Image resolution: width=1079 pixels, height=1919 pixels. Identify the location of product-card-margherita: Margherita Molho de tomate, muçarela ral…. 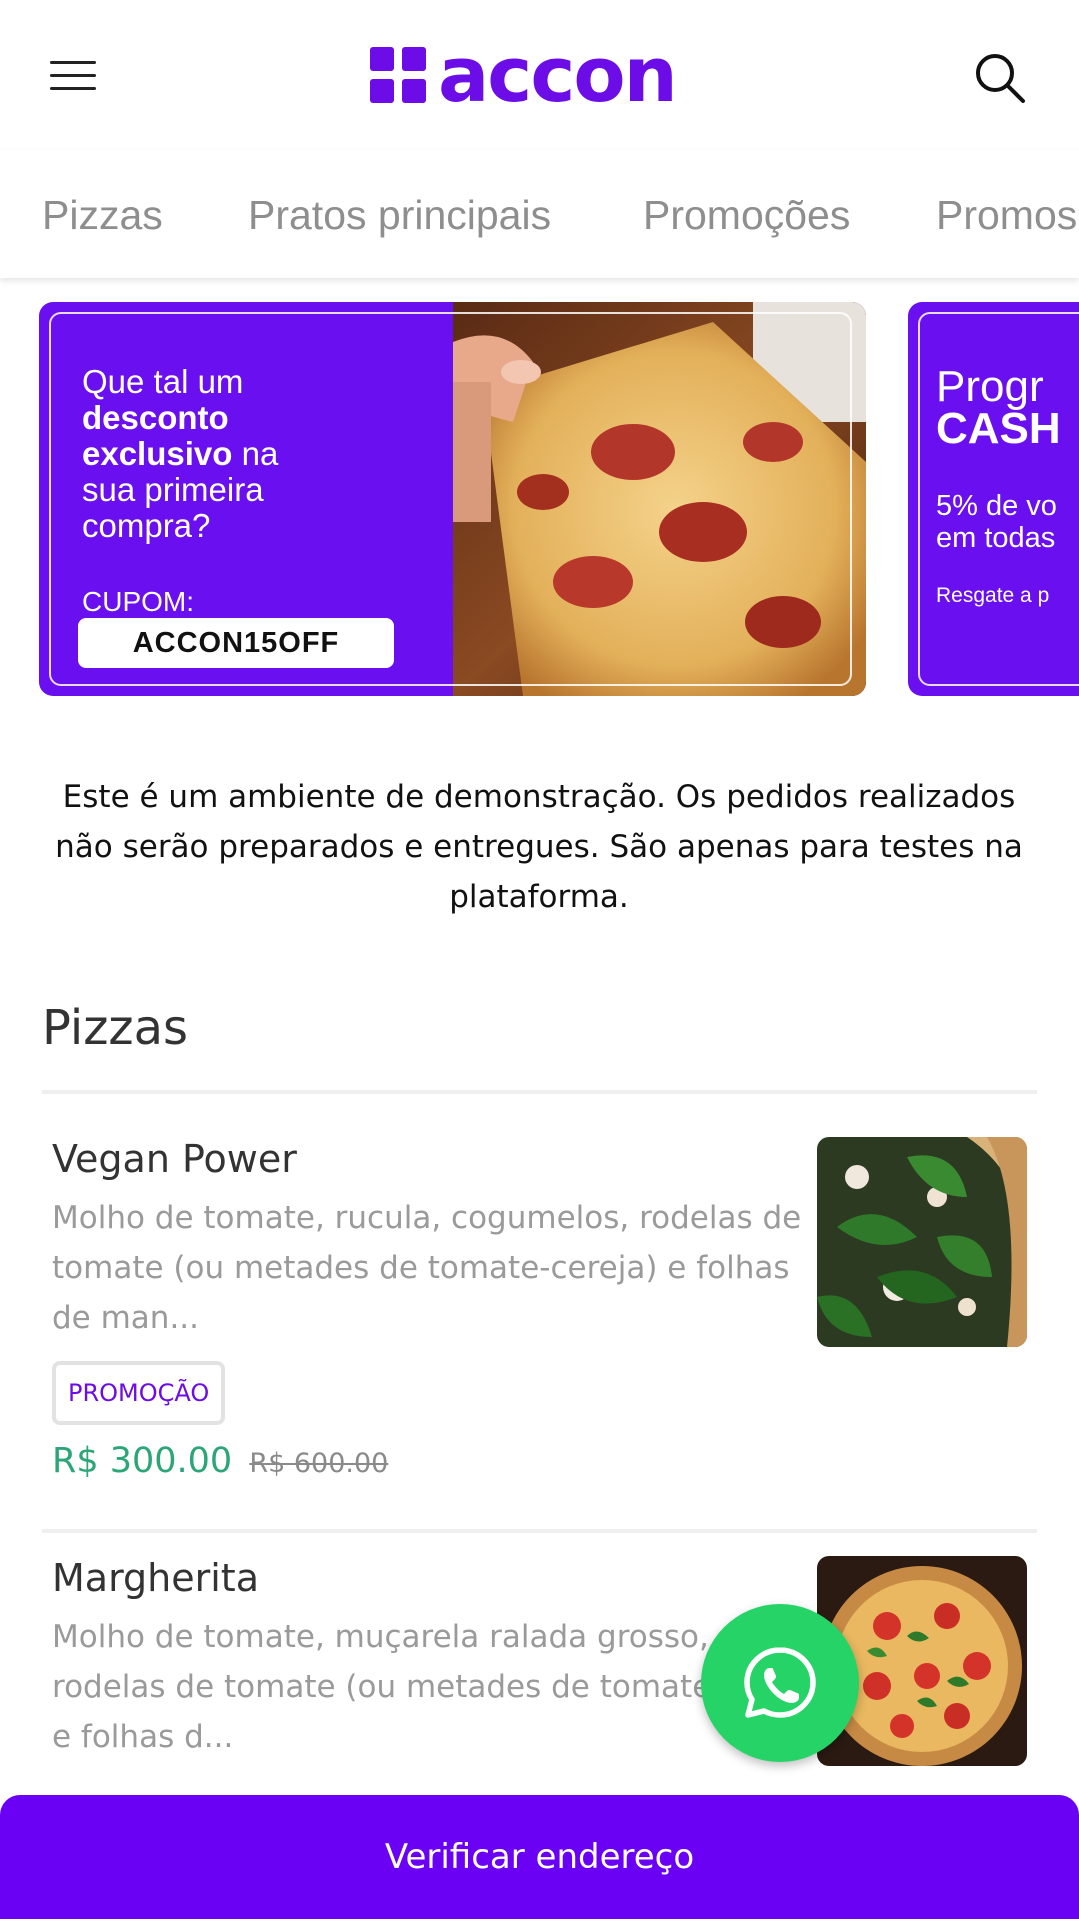
(539, 1676).